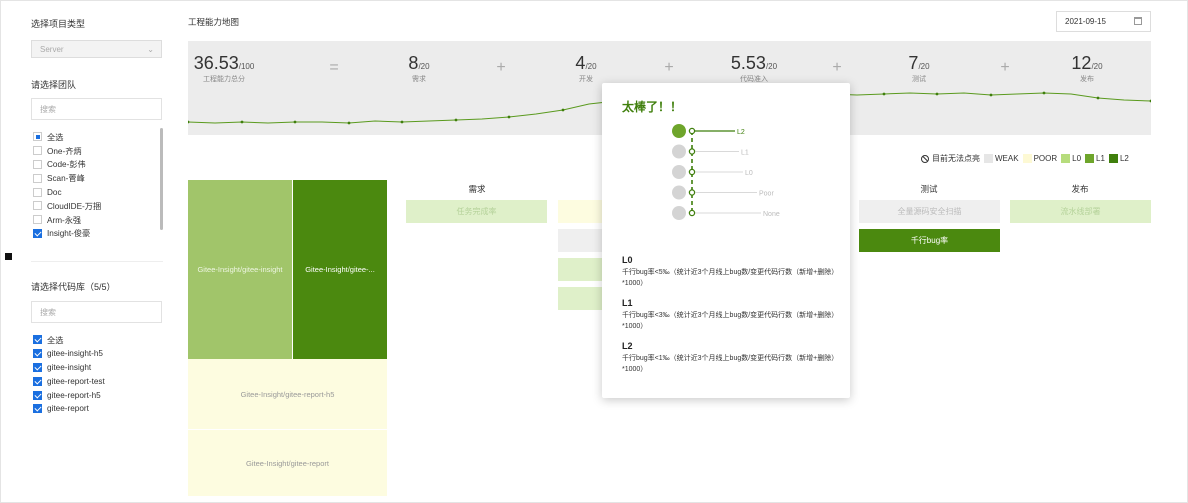 The height and width of the screenshot is (503, 1188). I want to click on team-label: 请选择团队, so click(54, 85).